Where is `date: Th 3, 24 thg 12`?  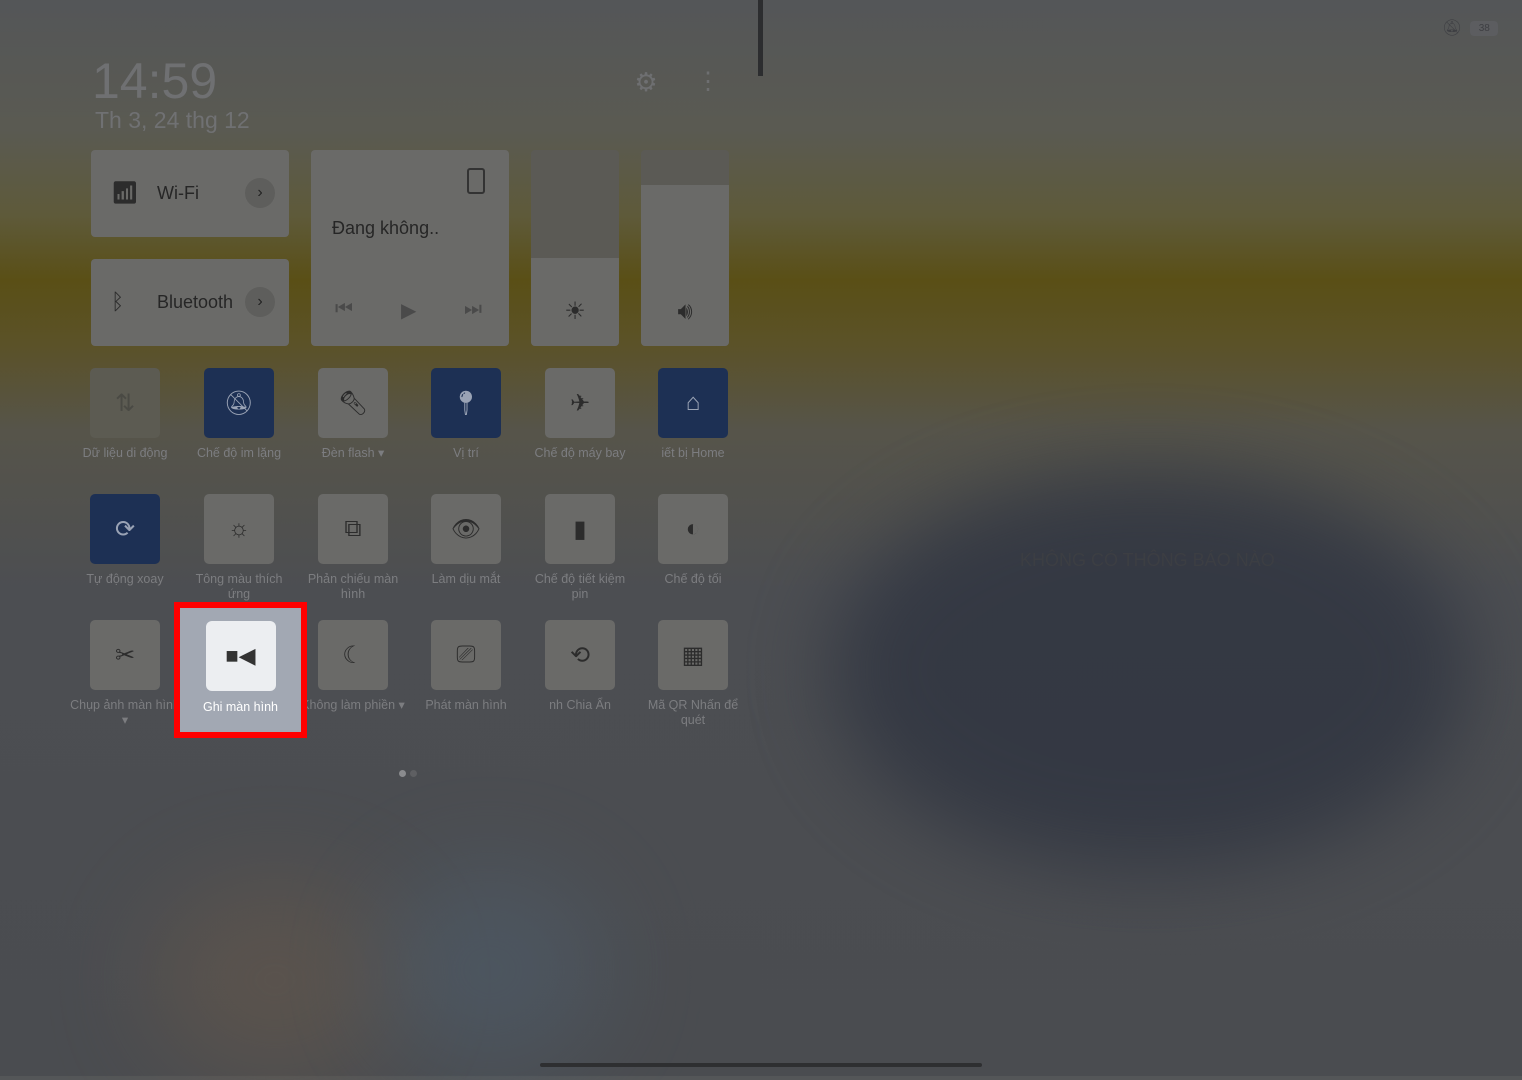 date: Th 3, 24 thg 12 is located at coordinates (172, 120).